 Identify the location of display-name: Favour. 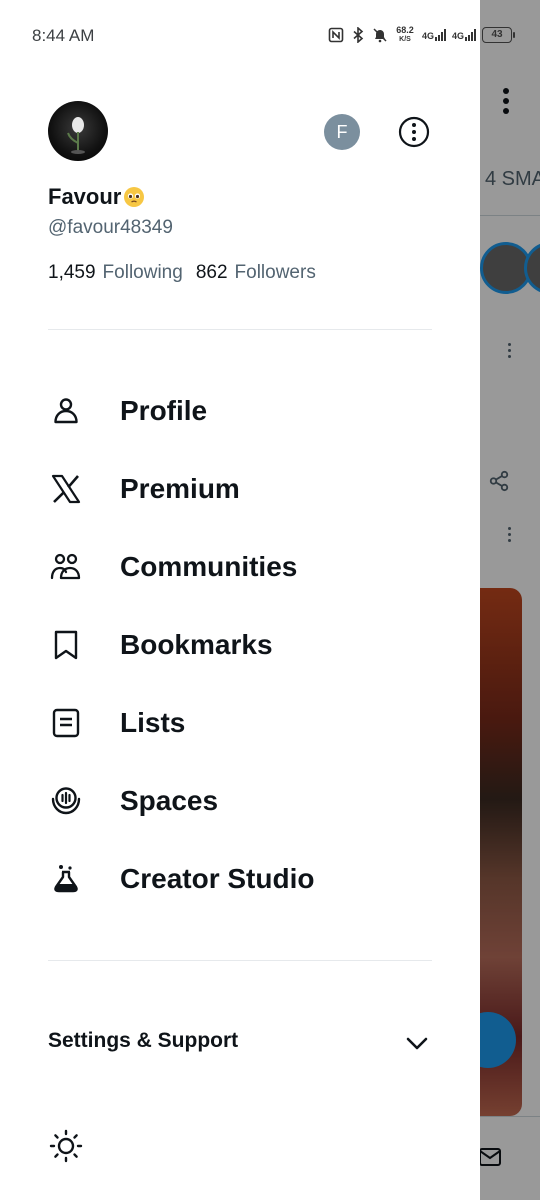
(96, 197).